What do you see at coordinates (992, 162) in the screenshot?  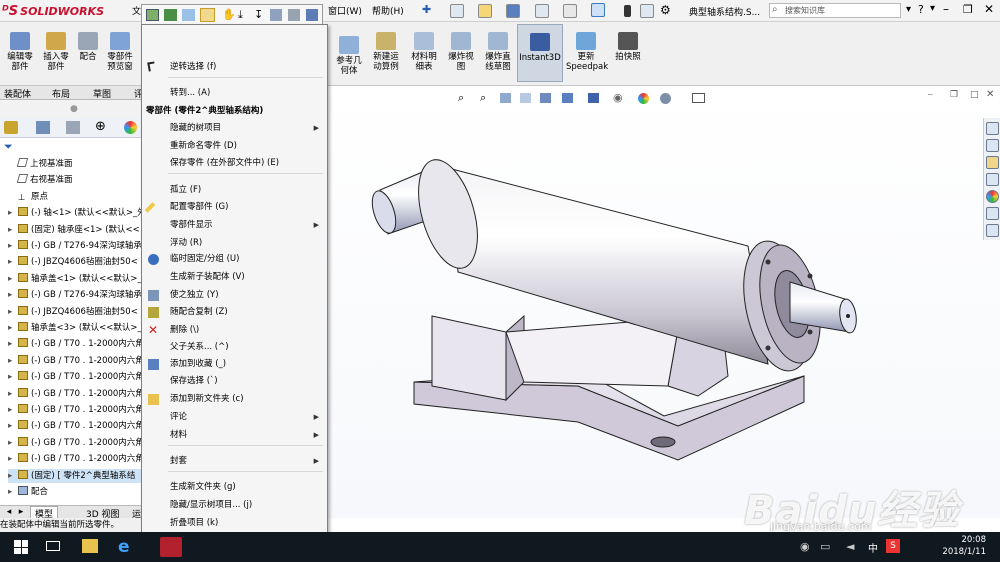 I see `file-explorer-icon` at bounding box center [992, 162].